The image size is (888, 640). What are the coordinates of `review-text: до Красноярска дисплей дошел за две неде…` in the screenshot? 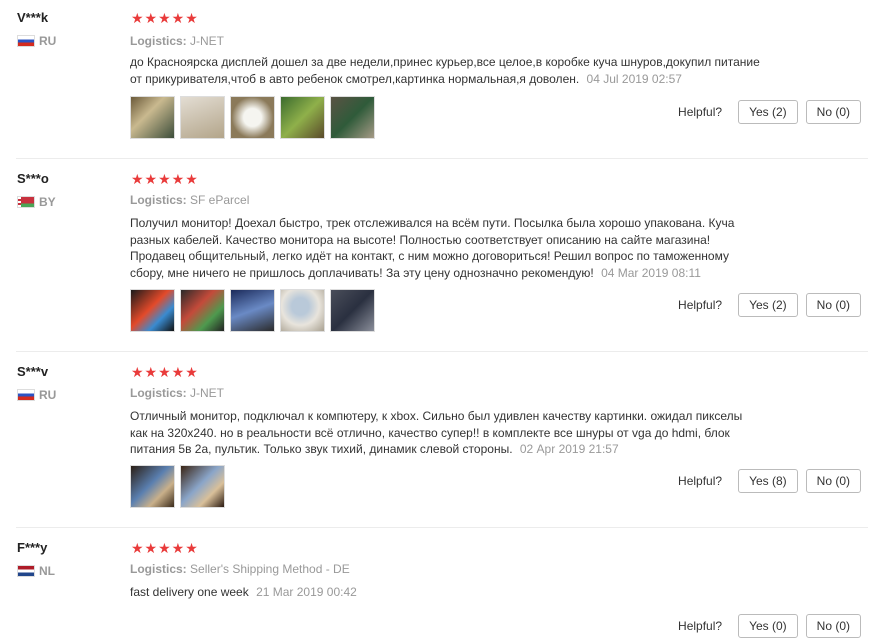 It's located at (445, 70).